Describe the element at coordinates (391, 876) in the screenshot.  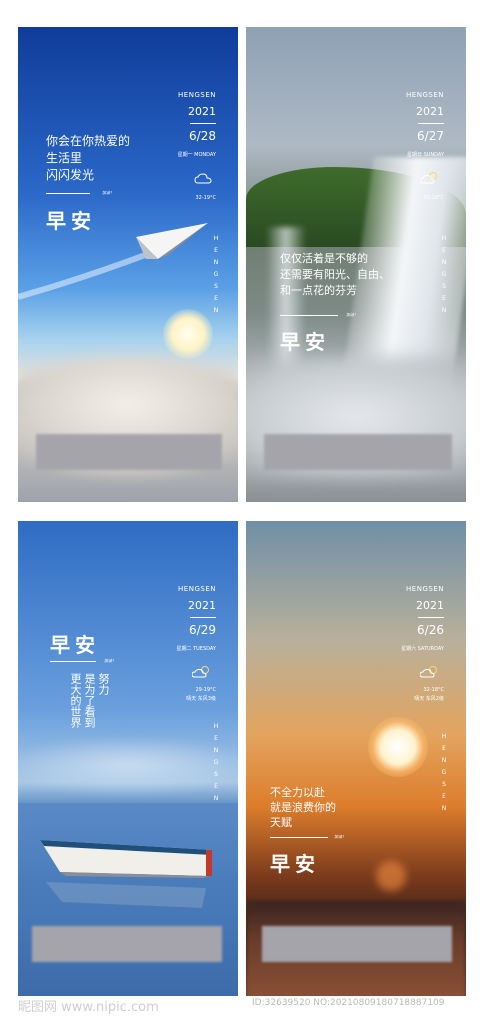
I see `bokeh` at that location.